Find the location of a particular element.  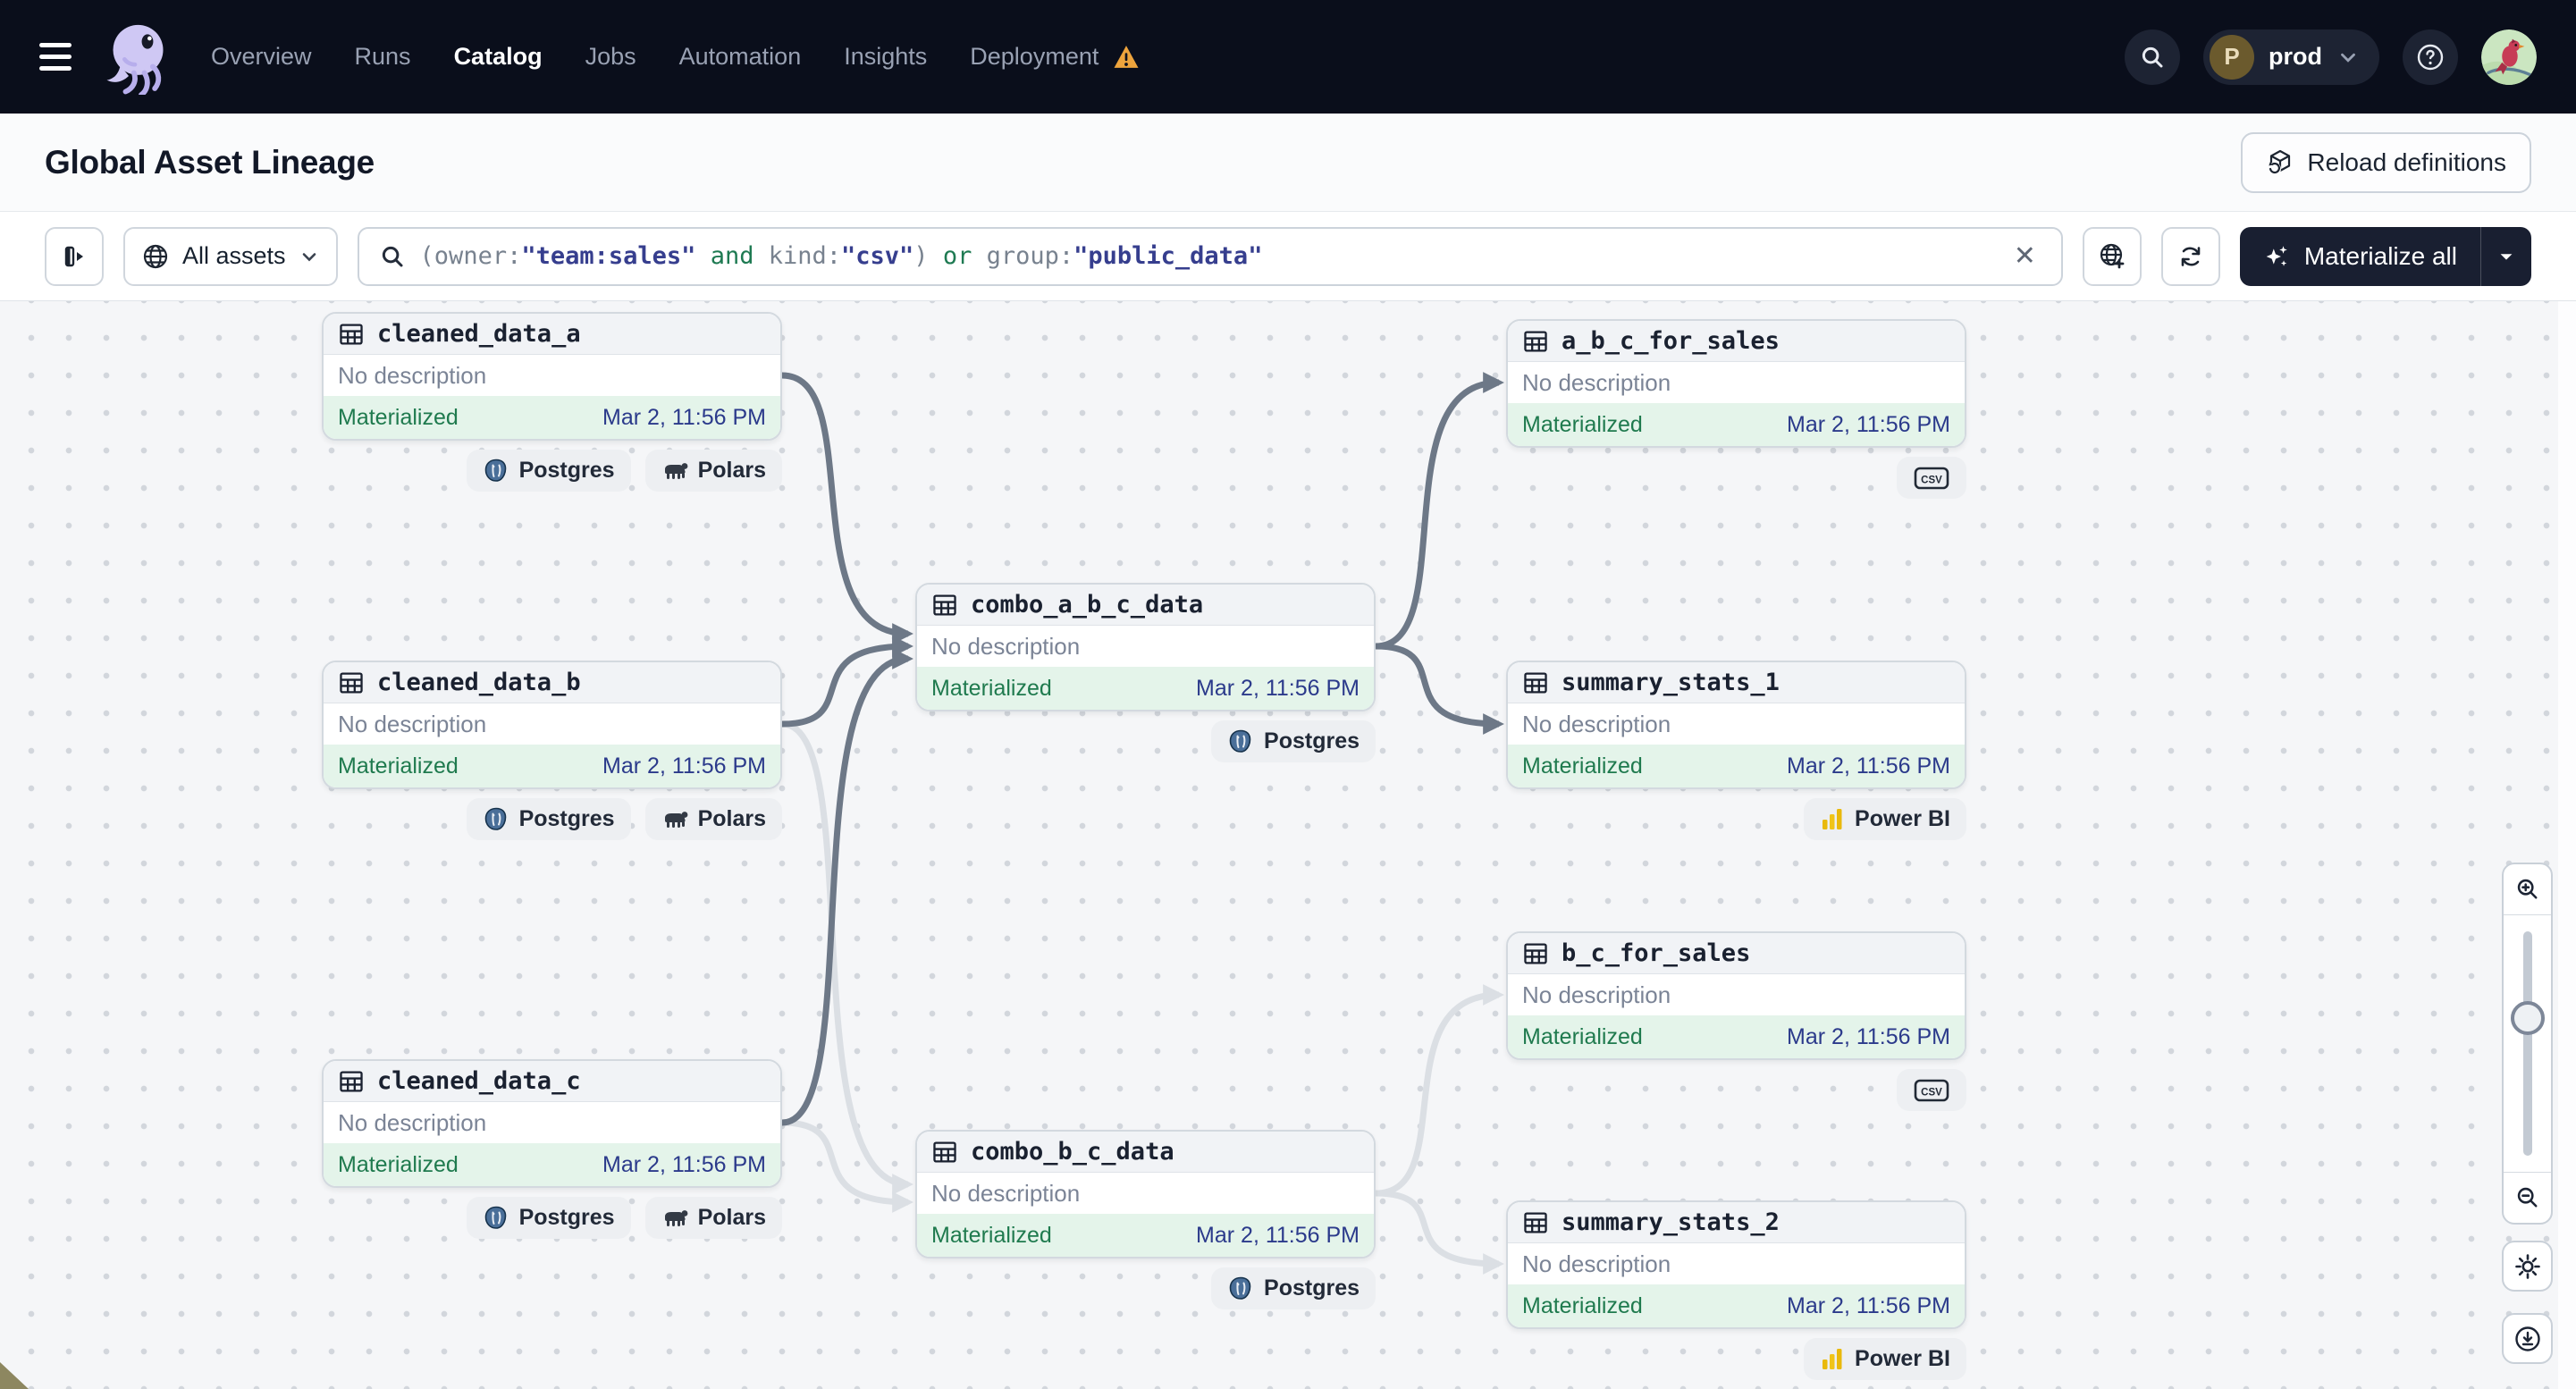

zoom-out-button is located at coordinates (2528, 1197).